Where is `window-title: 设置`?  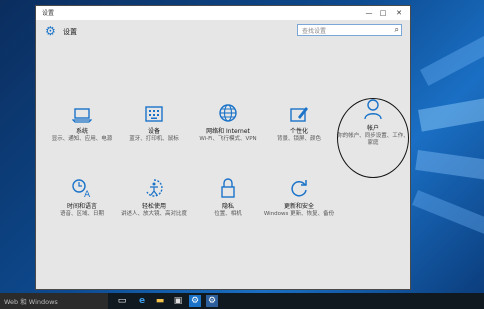 window-title: 设置 is located at coordinates (48, 13).